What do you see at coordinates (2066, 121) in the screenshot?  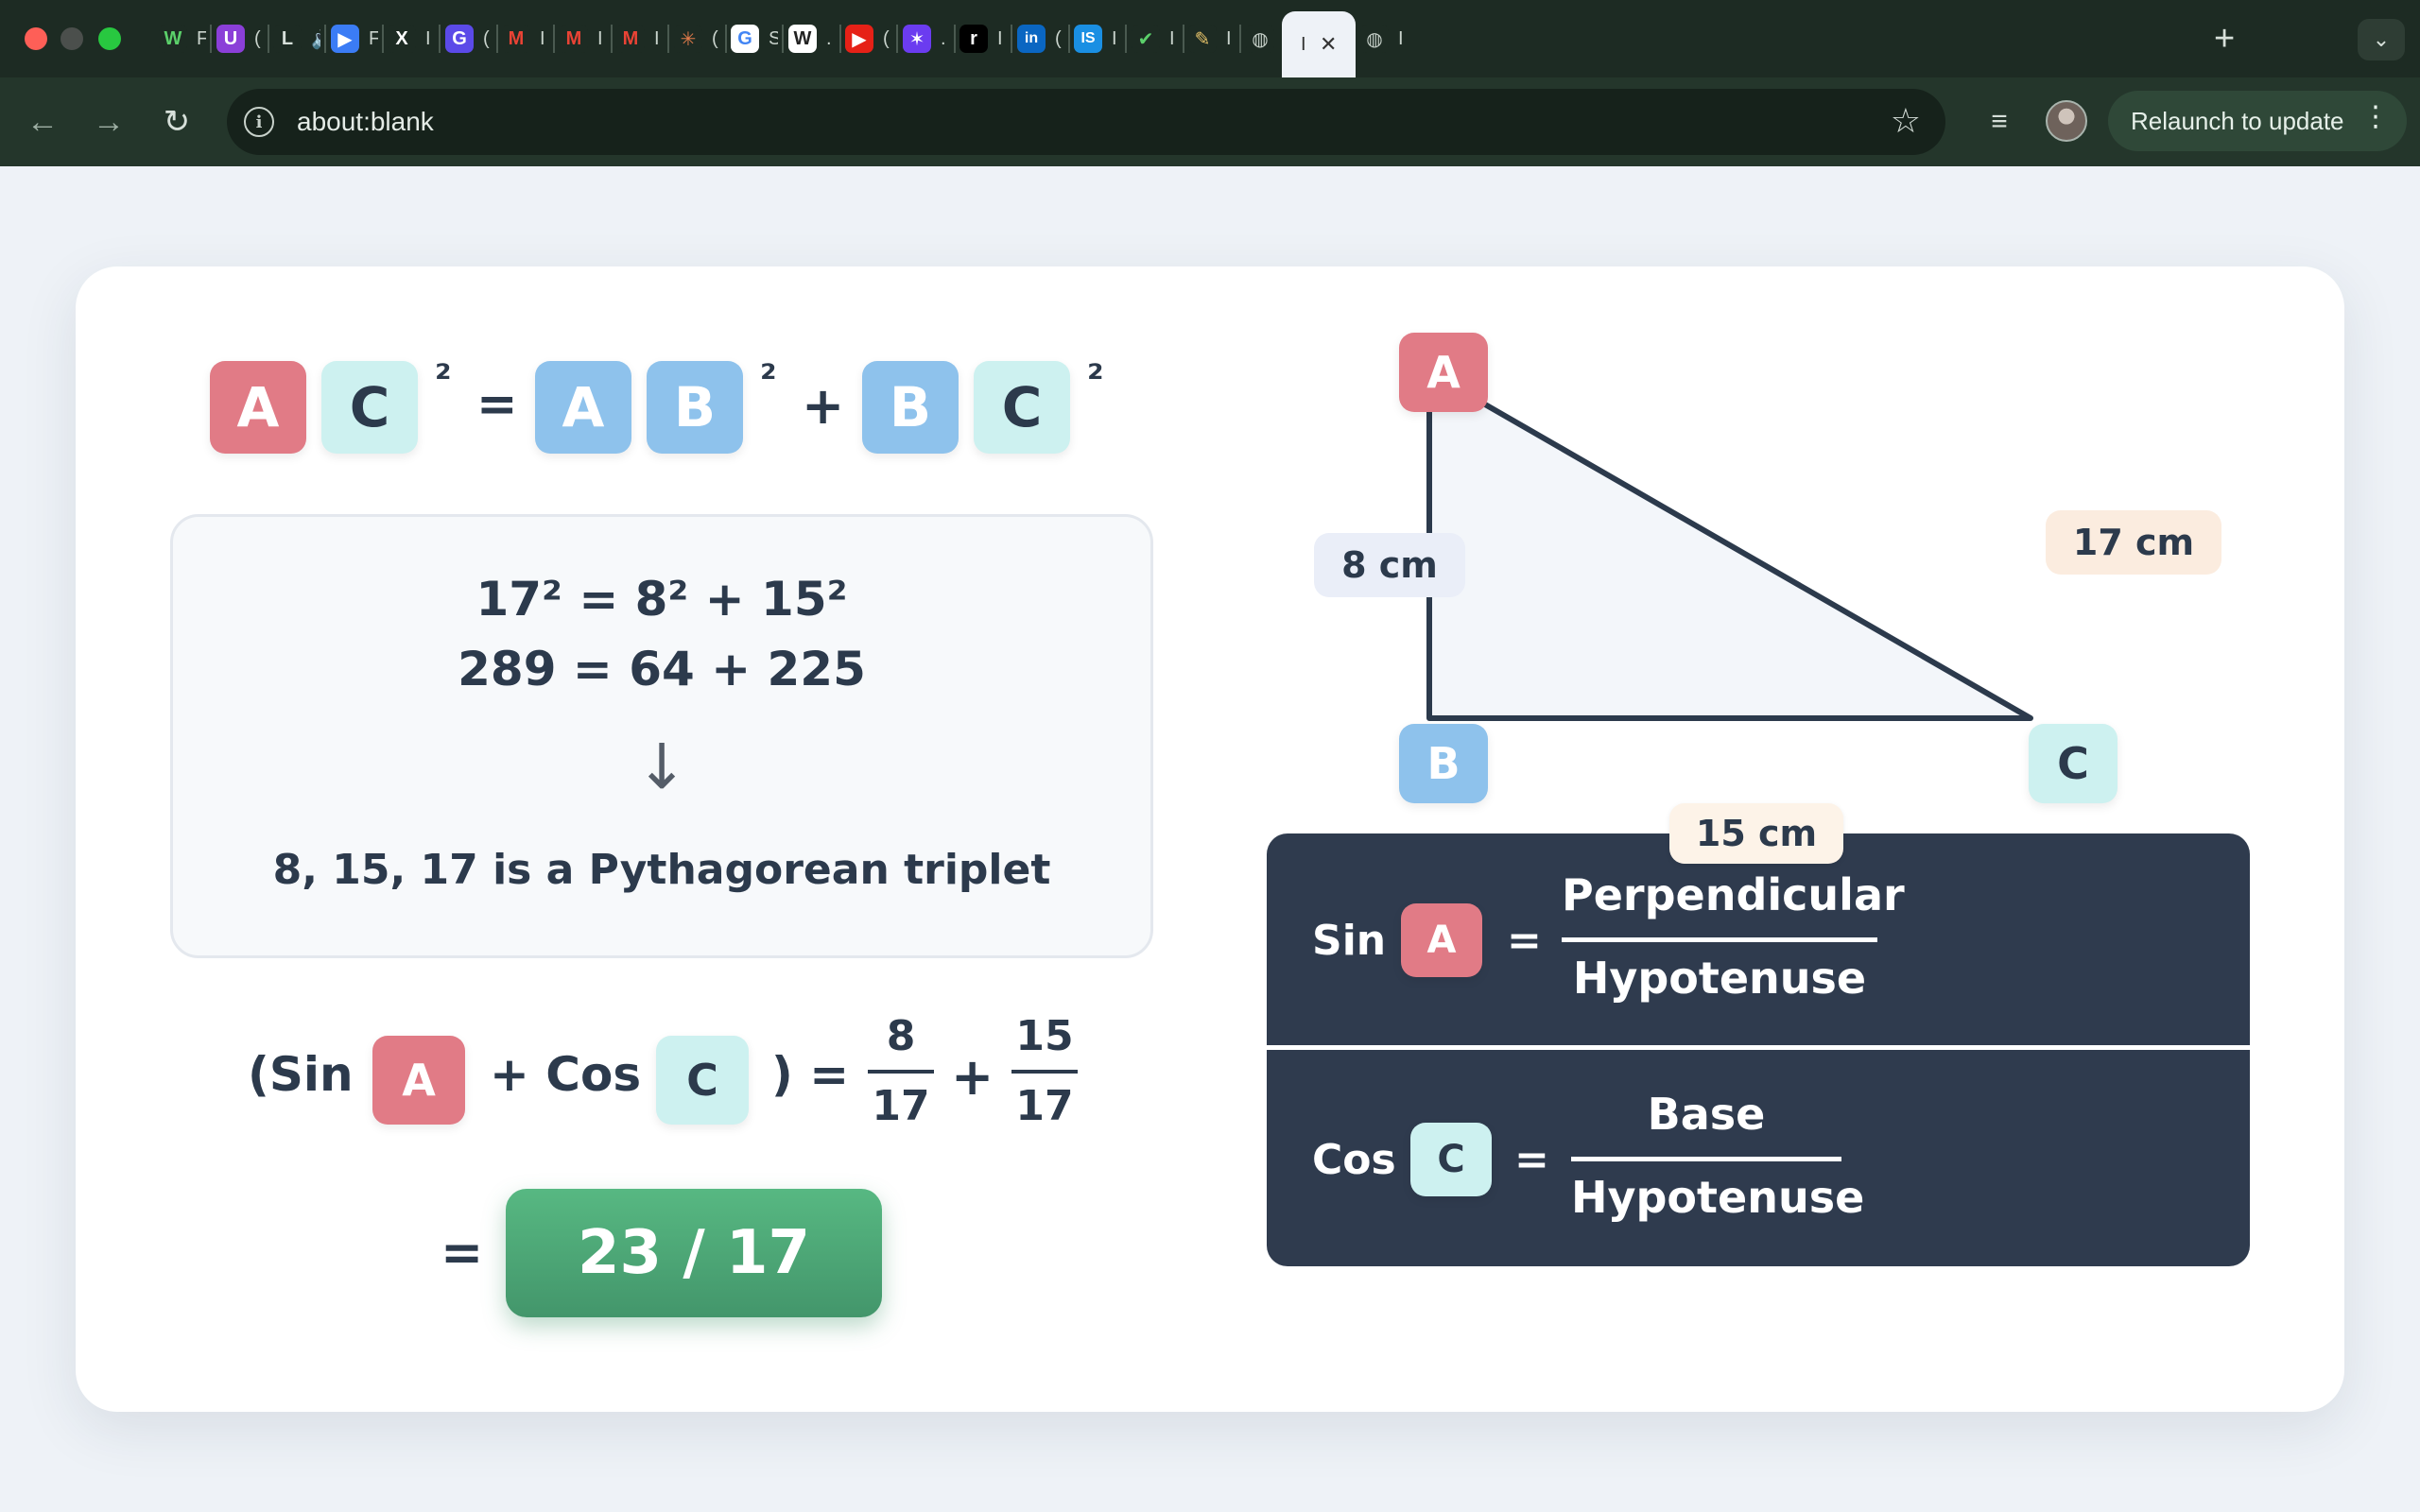 I see `profile-avatar` at bounding box center [2066, 121].